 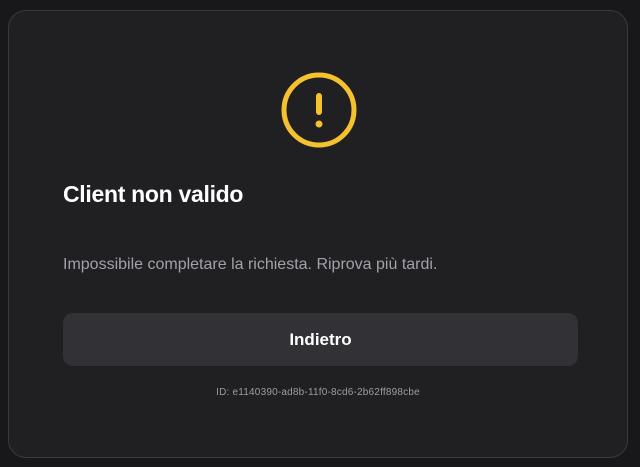 What do you see at coordinates (153, 194) in the screenshot?
I see `error-title: Client non valido` at bounding box center [153, 194].